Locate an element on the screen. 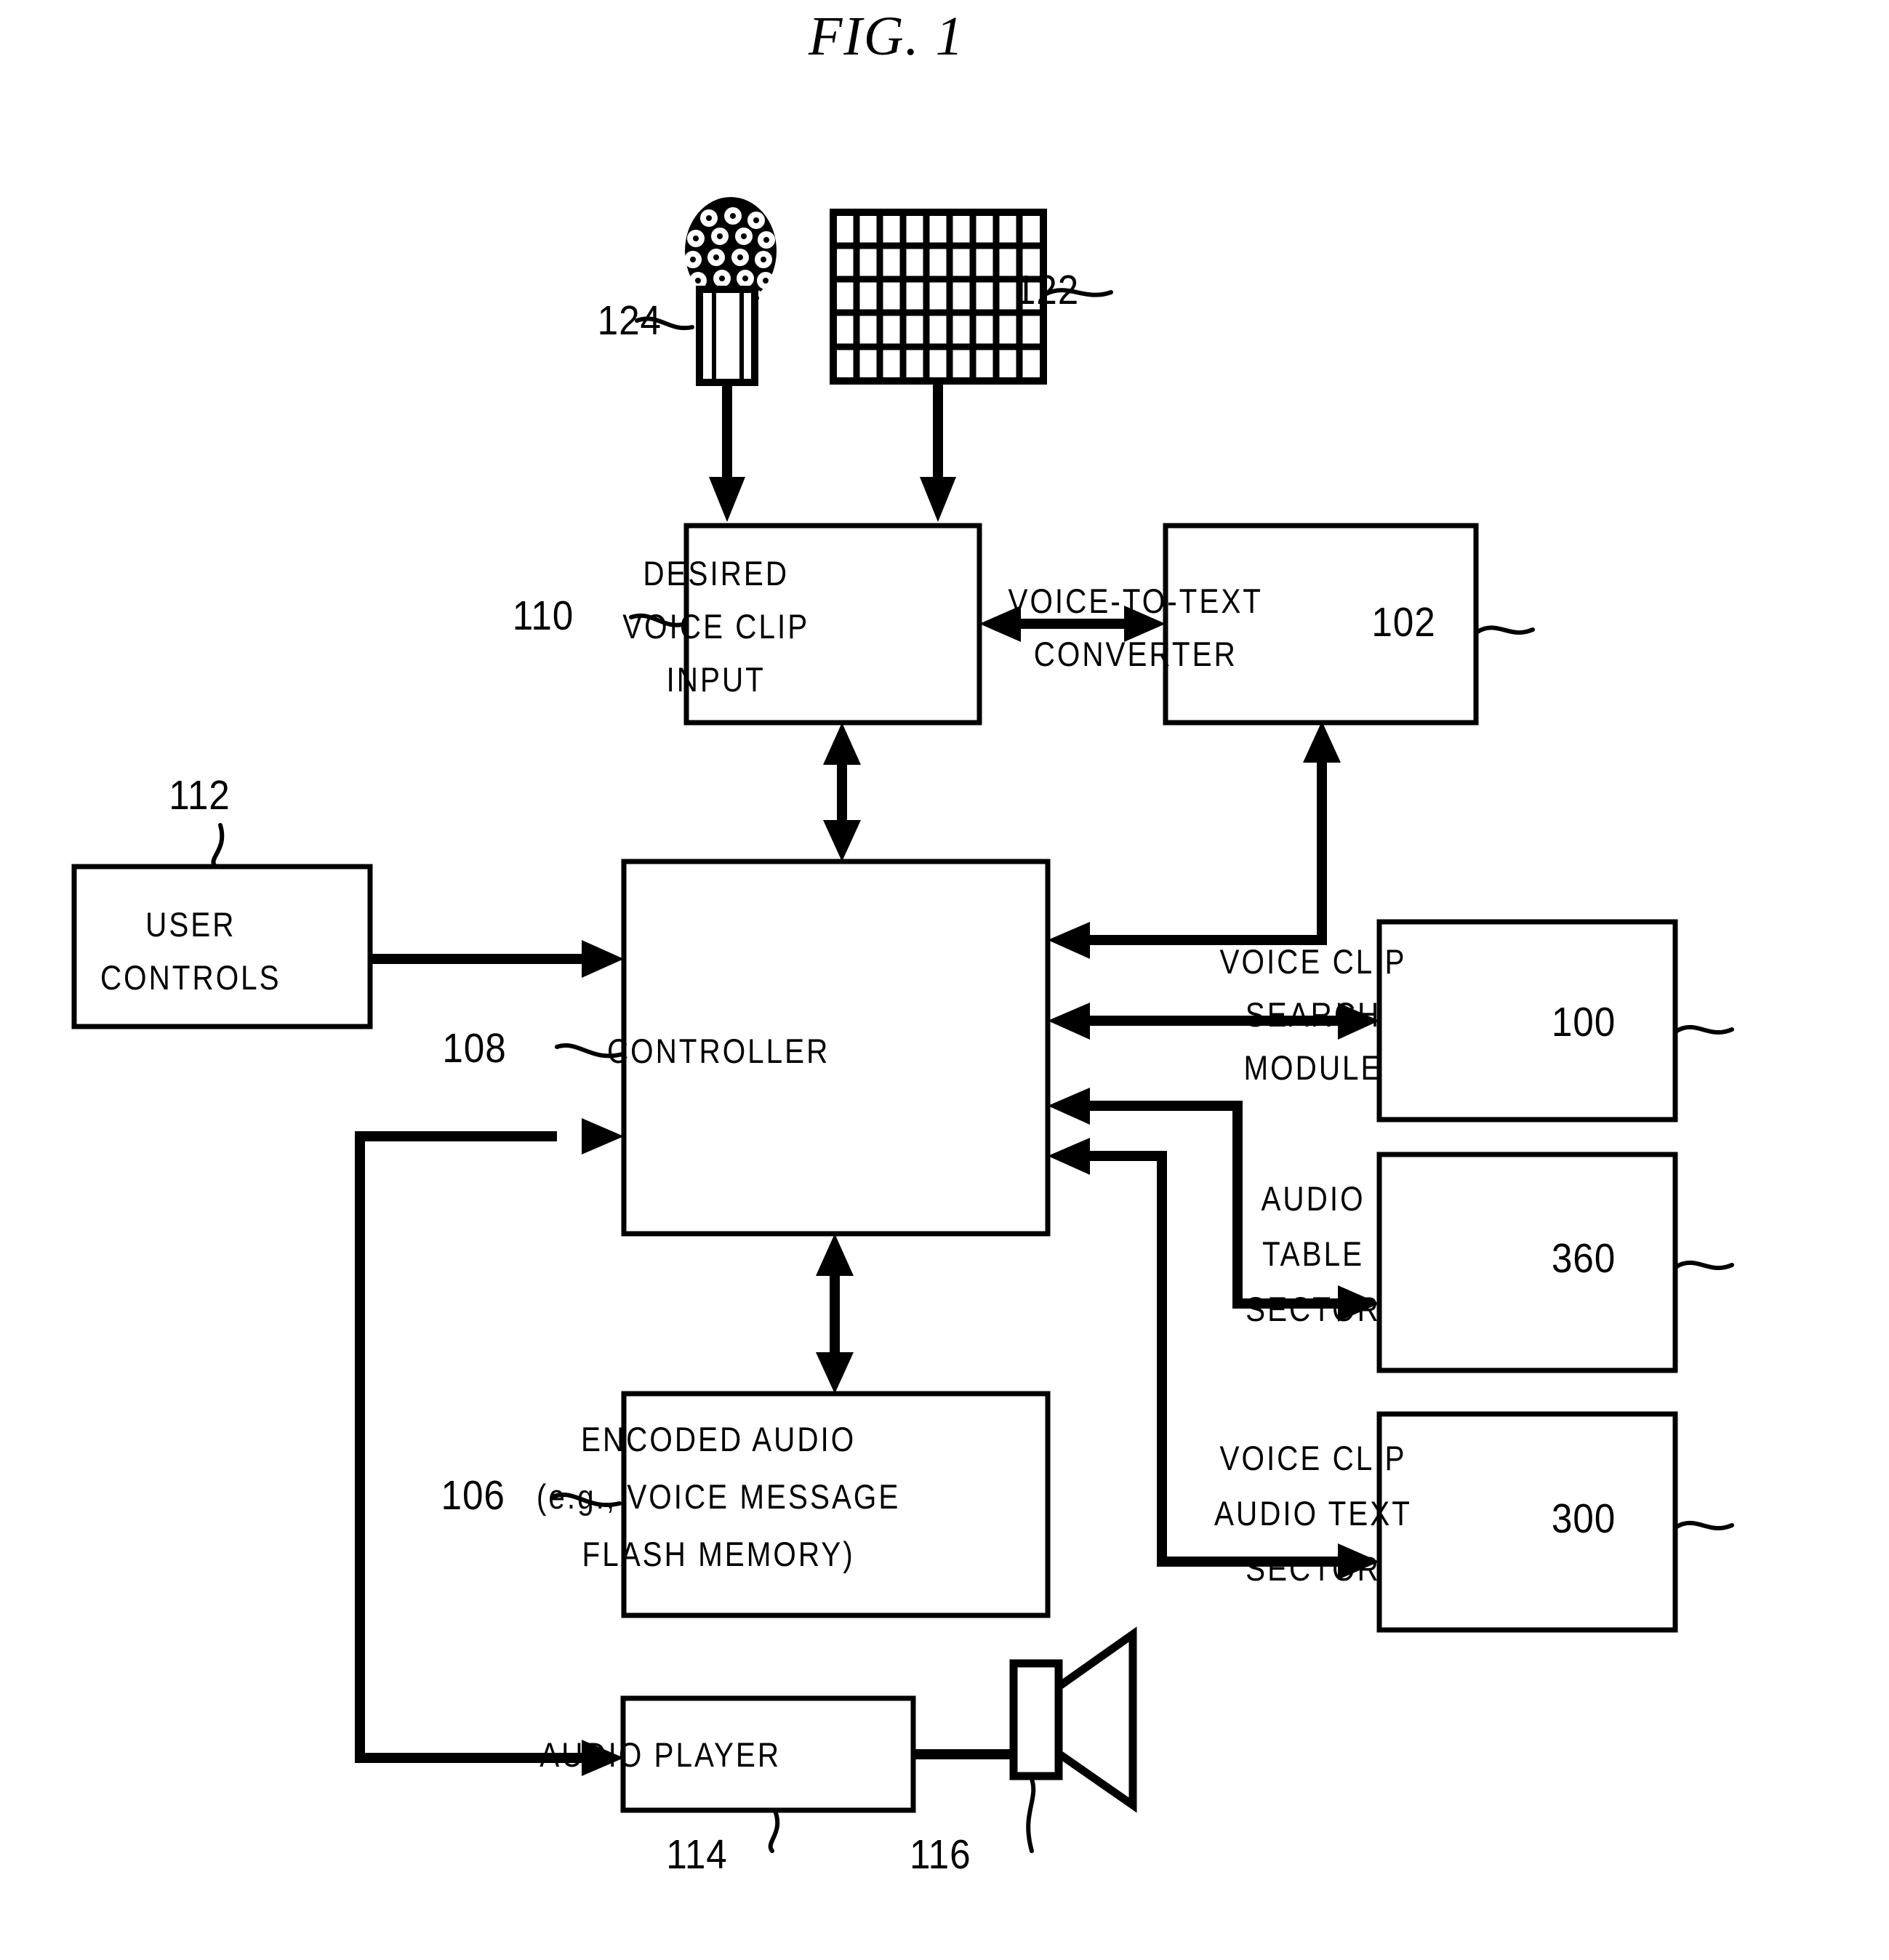  keypad-arrowhead is located at coordinates (938, 500).